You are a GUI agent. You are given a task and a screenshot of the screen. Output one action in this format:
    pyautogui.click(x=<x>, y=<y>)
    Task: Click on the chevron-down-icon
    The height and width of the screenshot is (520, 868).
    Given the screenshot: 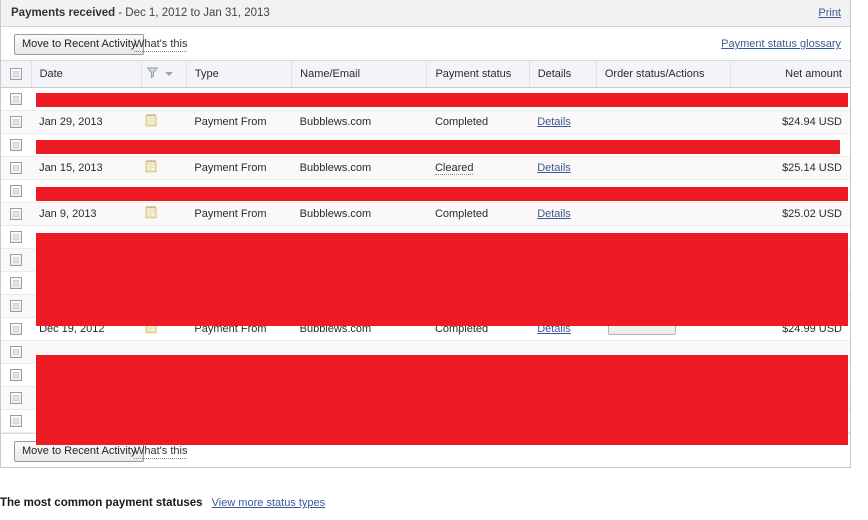 What is the action you would take?
    pyautogui.click(x=168, y=73)
    